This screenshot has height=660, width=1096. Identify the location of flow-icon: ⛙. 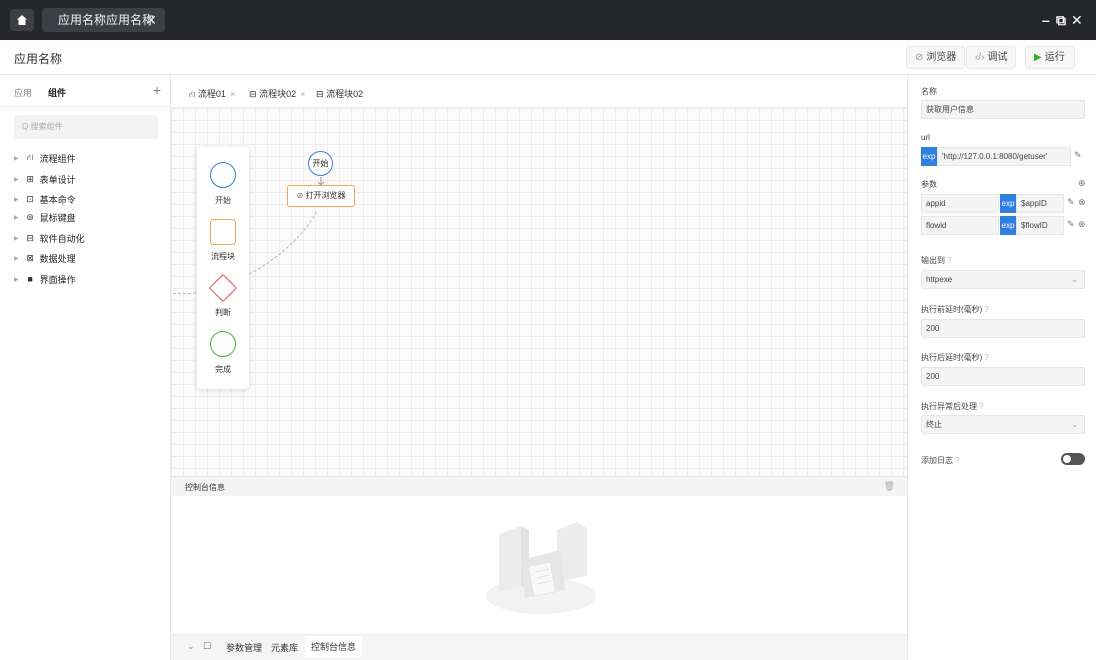
(30, 157).